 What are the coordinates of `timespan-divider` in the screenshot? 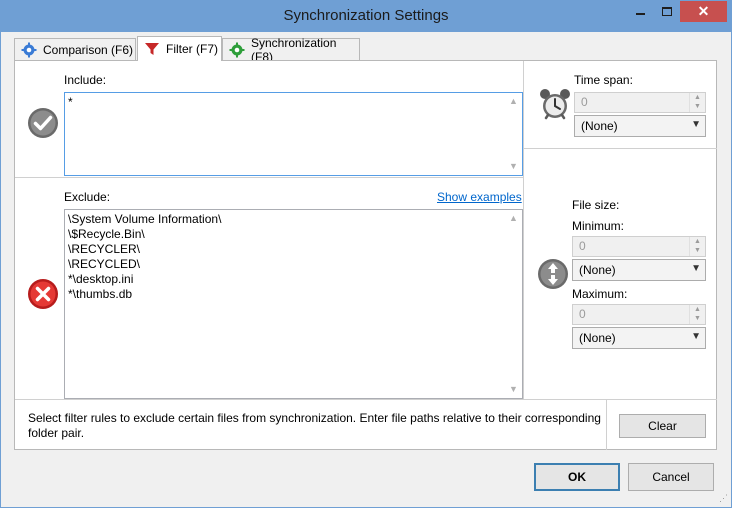 It's located at (620, 148).